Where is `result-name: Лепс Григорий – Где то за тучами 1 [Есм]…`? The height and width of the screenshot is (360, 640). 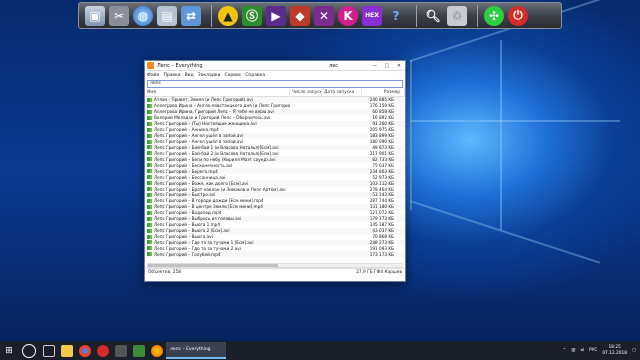 result-name: Лепс Григорий – Где то за тучами 1 [Есм]… is located at coordinates (204, 242).